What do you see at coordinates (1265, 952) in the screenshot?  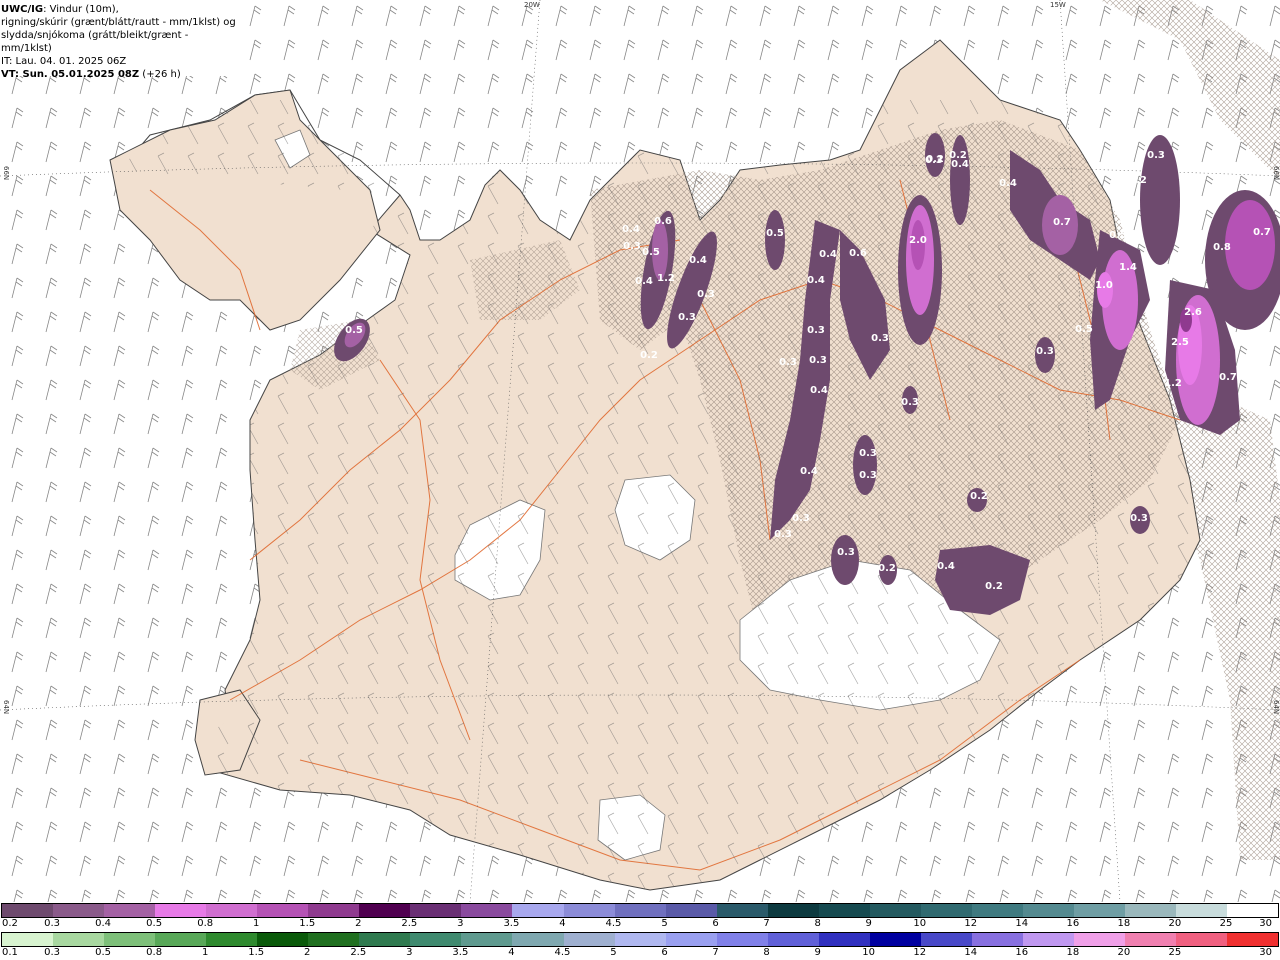 I see `legend-label: 30` at bounding box center [1265, 952].